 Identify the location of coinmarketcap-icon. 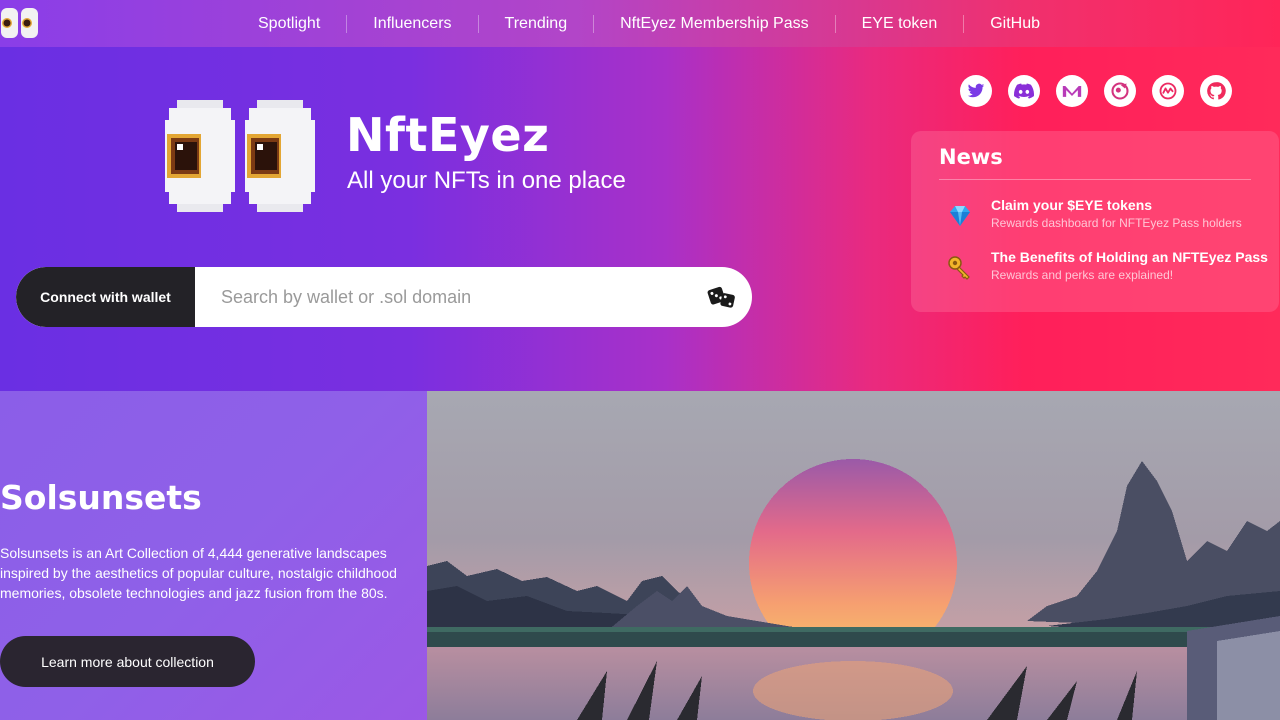
(1168, 91).